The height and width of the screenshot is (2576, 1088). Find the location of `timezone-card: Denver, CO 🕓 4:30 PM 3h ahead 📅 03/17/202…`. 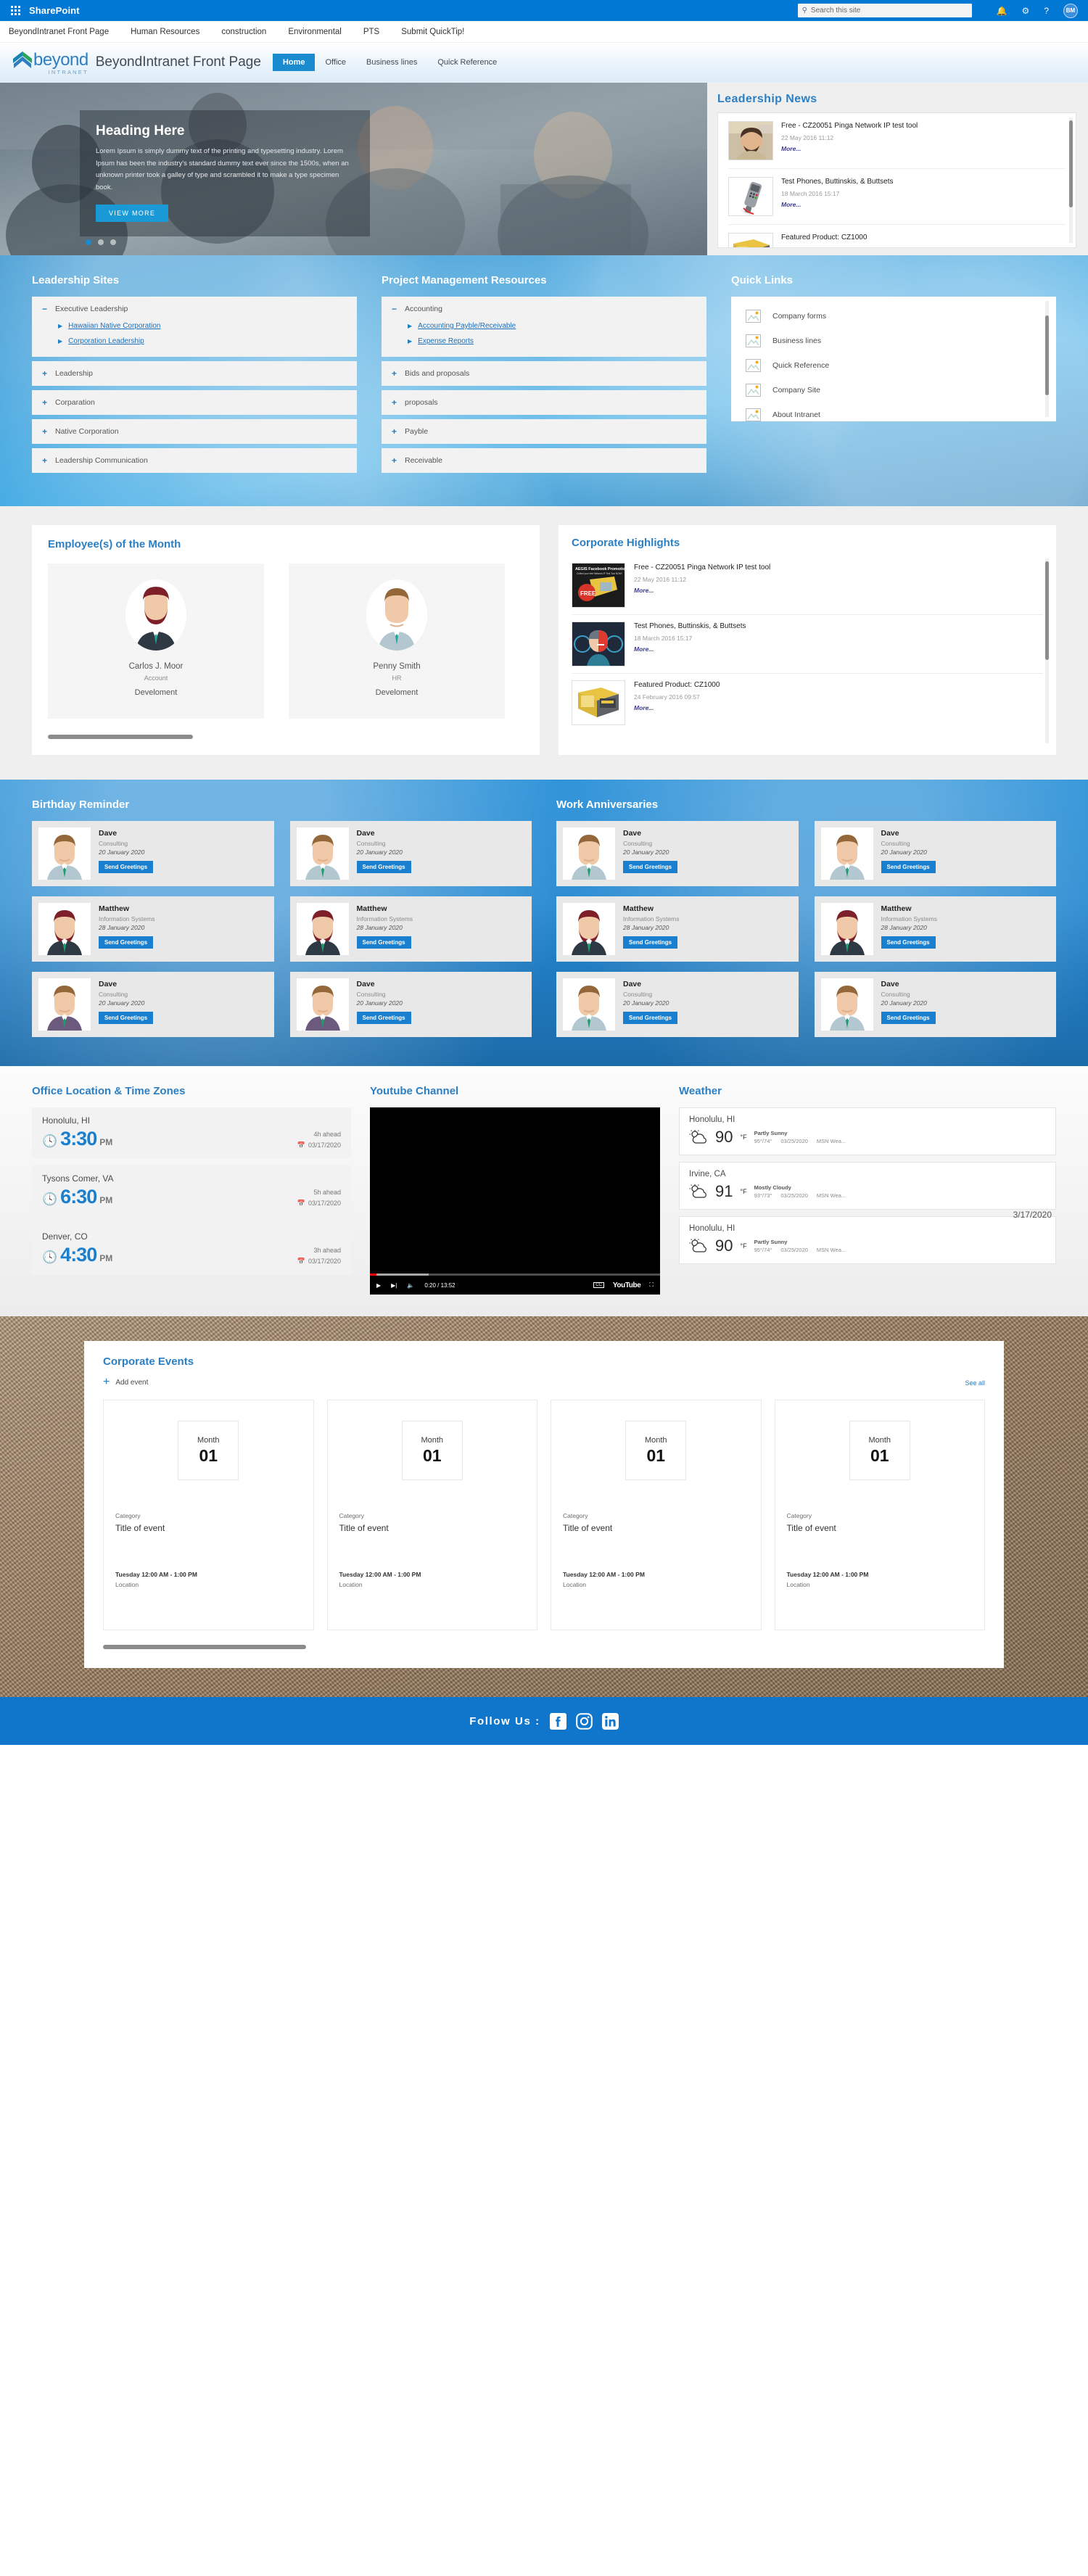

timezone-card: Denver, CO 🕓 4:30 PM 3h ahead 📅 03/17/202… is located at coordinates (192, 1249).